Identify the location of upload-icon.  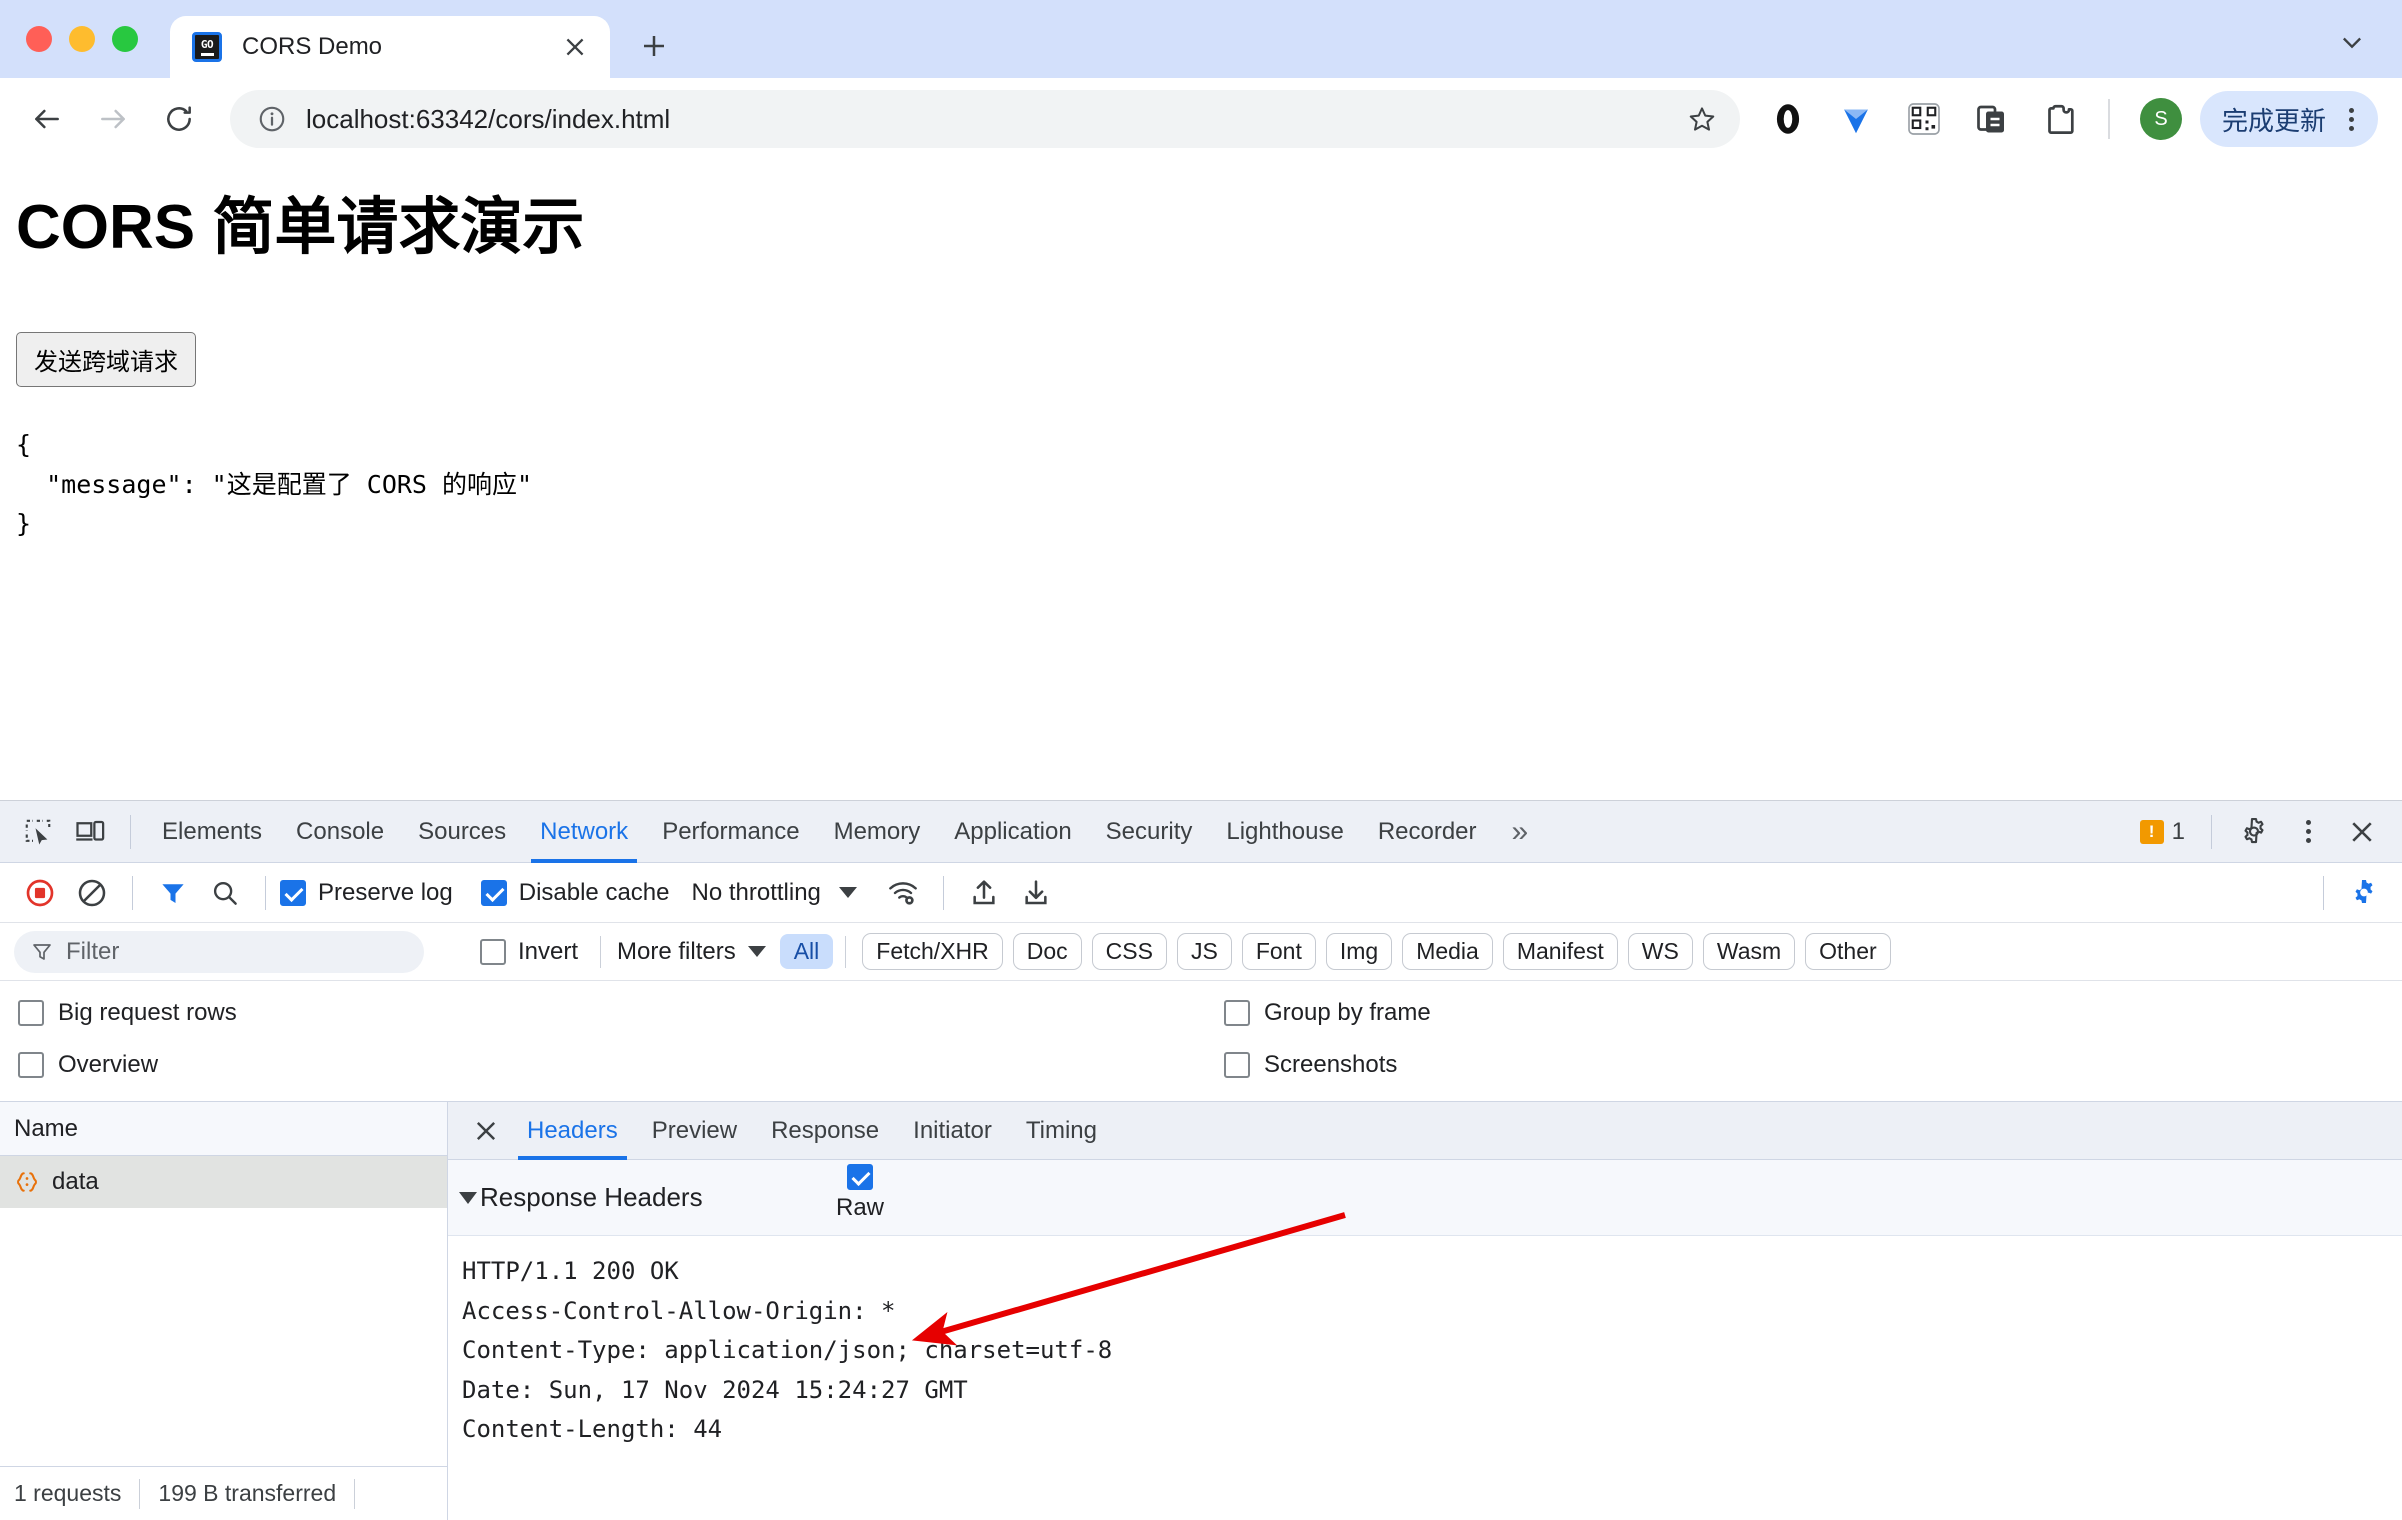
(984, 893).